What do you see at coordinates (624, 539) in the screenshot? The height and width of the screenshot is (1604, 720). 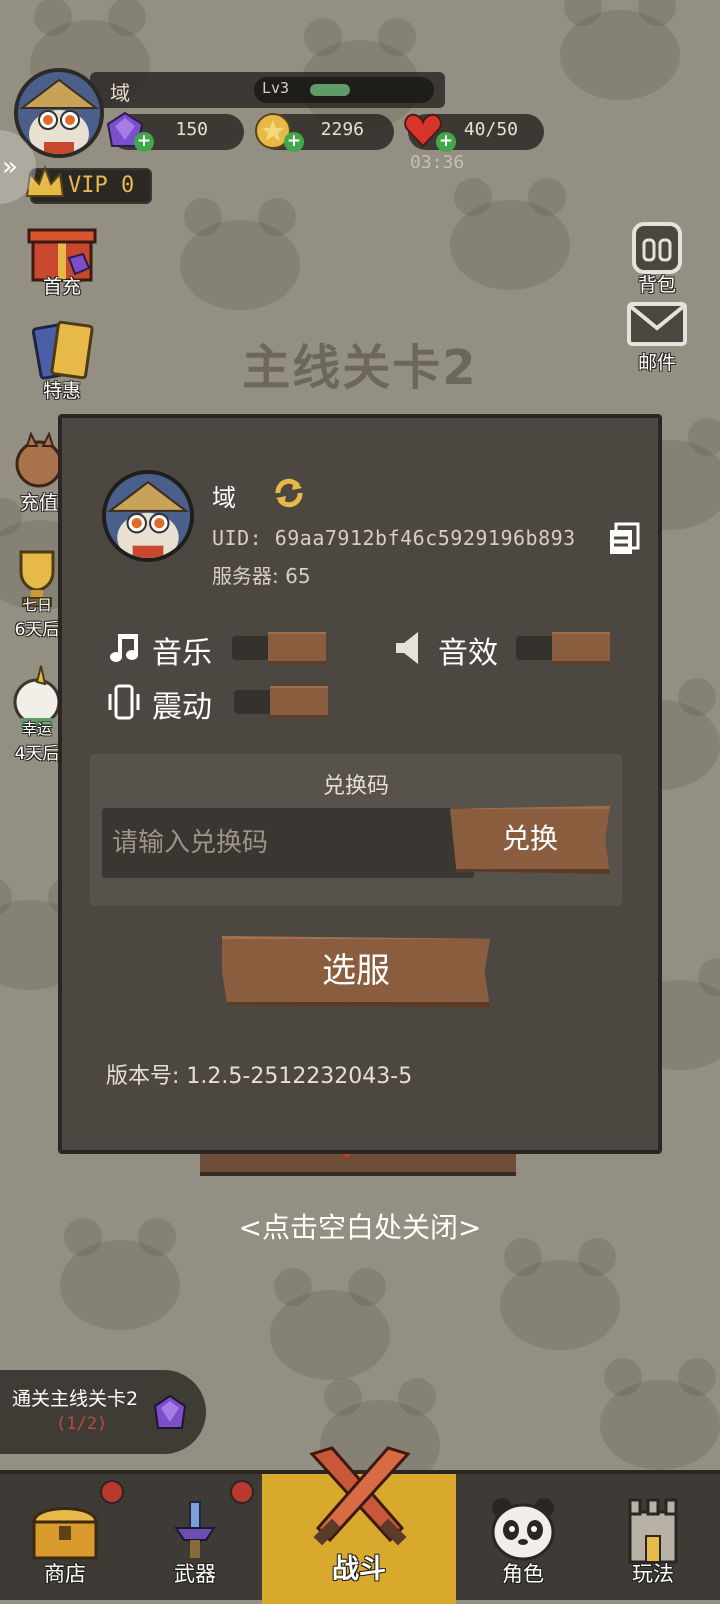 I see `copy-icon` at bounding box center [624, 539].